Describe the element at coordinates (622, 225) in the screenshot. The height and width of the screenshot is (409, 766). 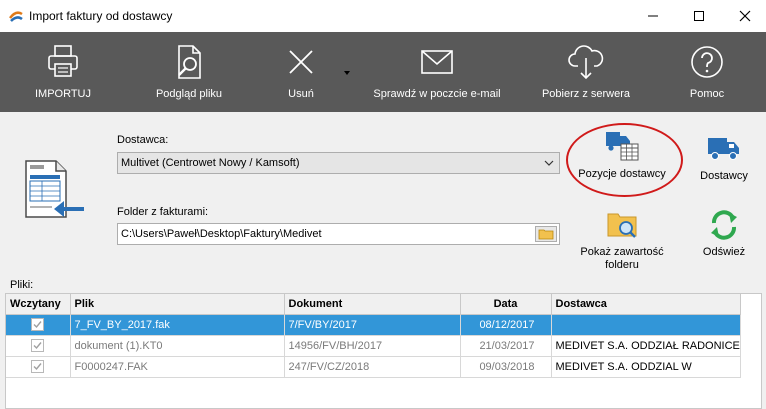
I see `folder-search-icon` at that location.